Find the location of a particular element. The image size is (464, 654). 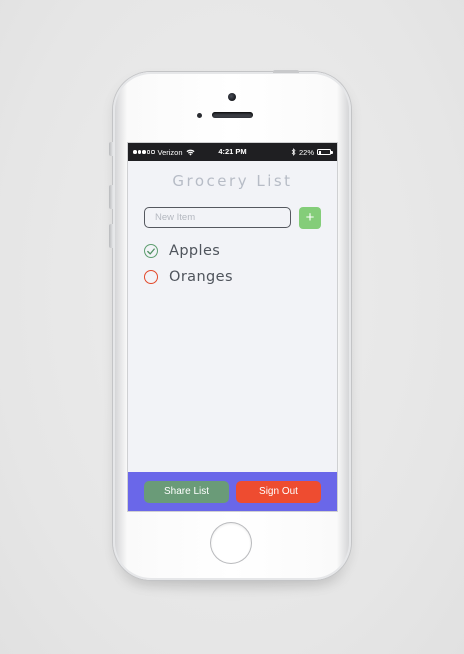

proximity-sensor is located at coordinates (199, 115).